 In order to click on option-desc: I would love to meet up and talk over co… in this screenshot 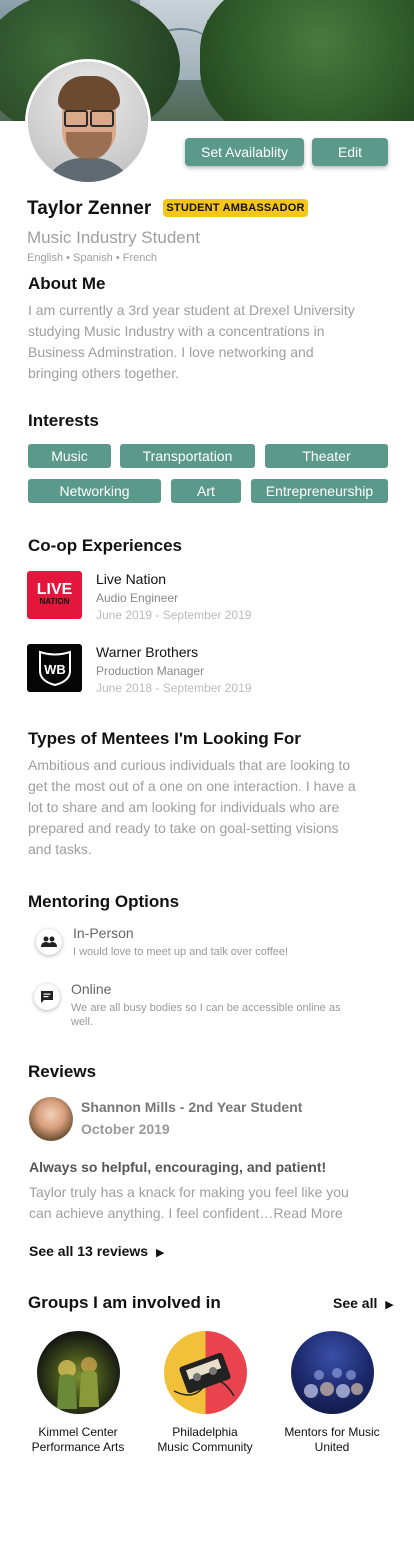, I will do `click(181, 952)`.